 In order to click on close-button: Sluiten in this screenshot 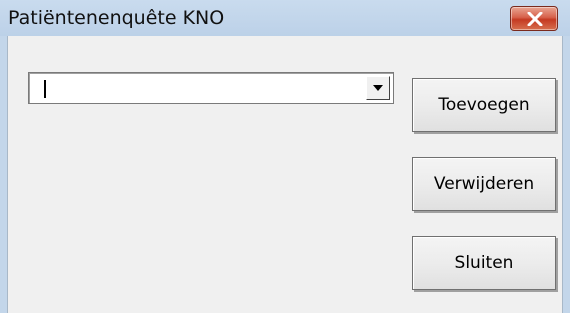, I will do `click(484, 263)`.